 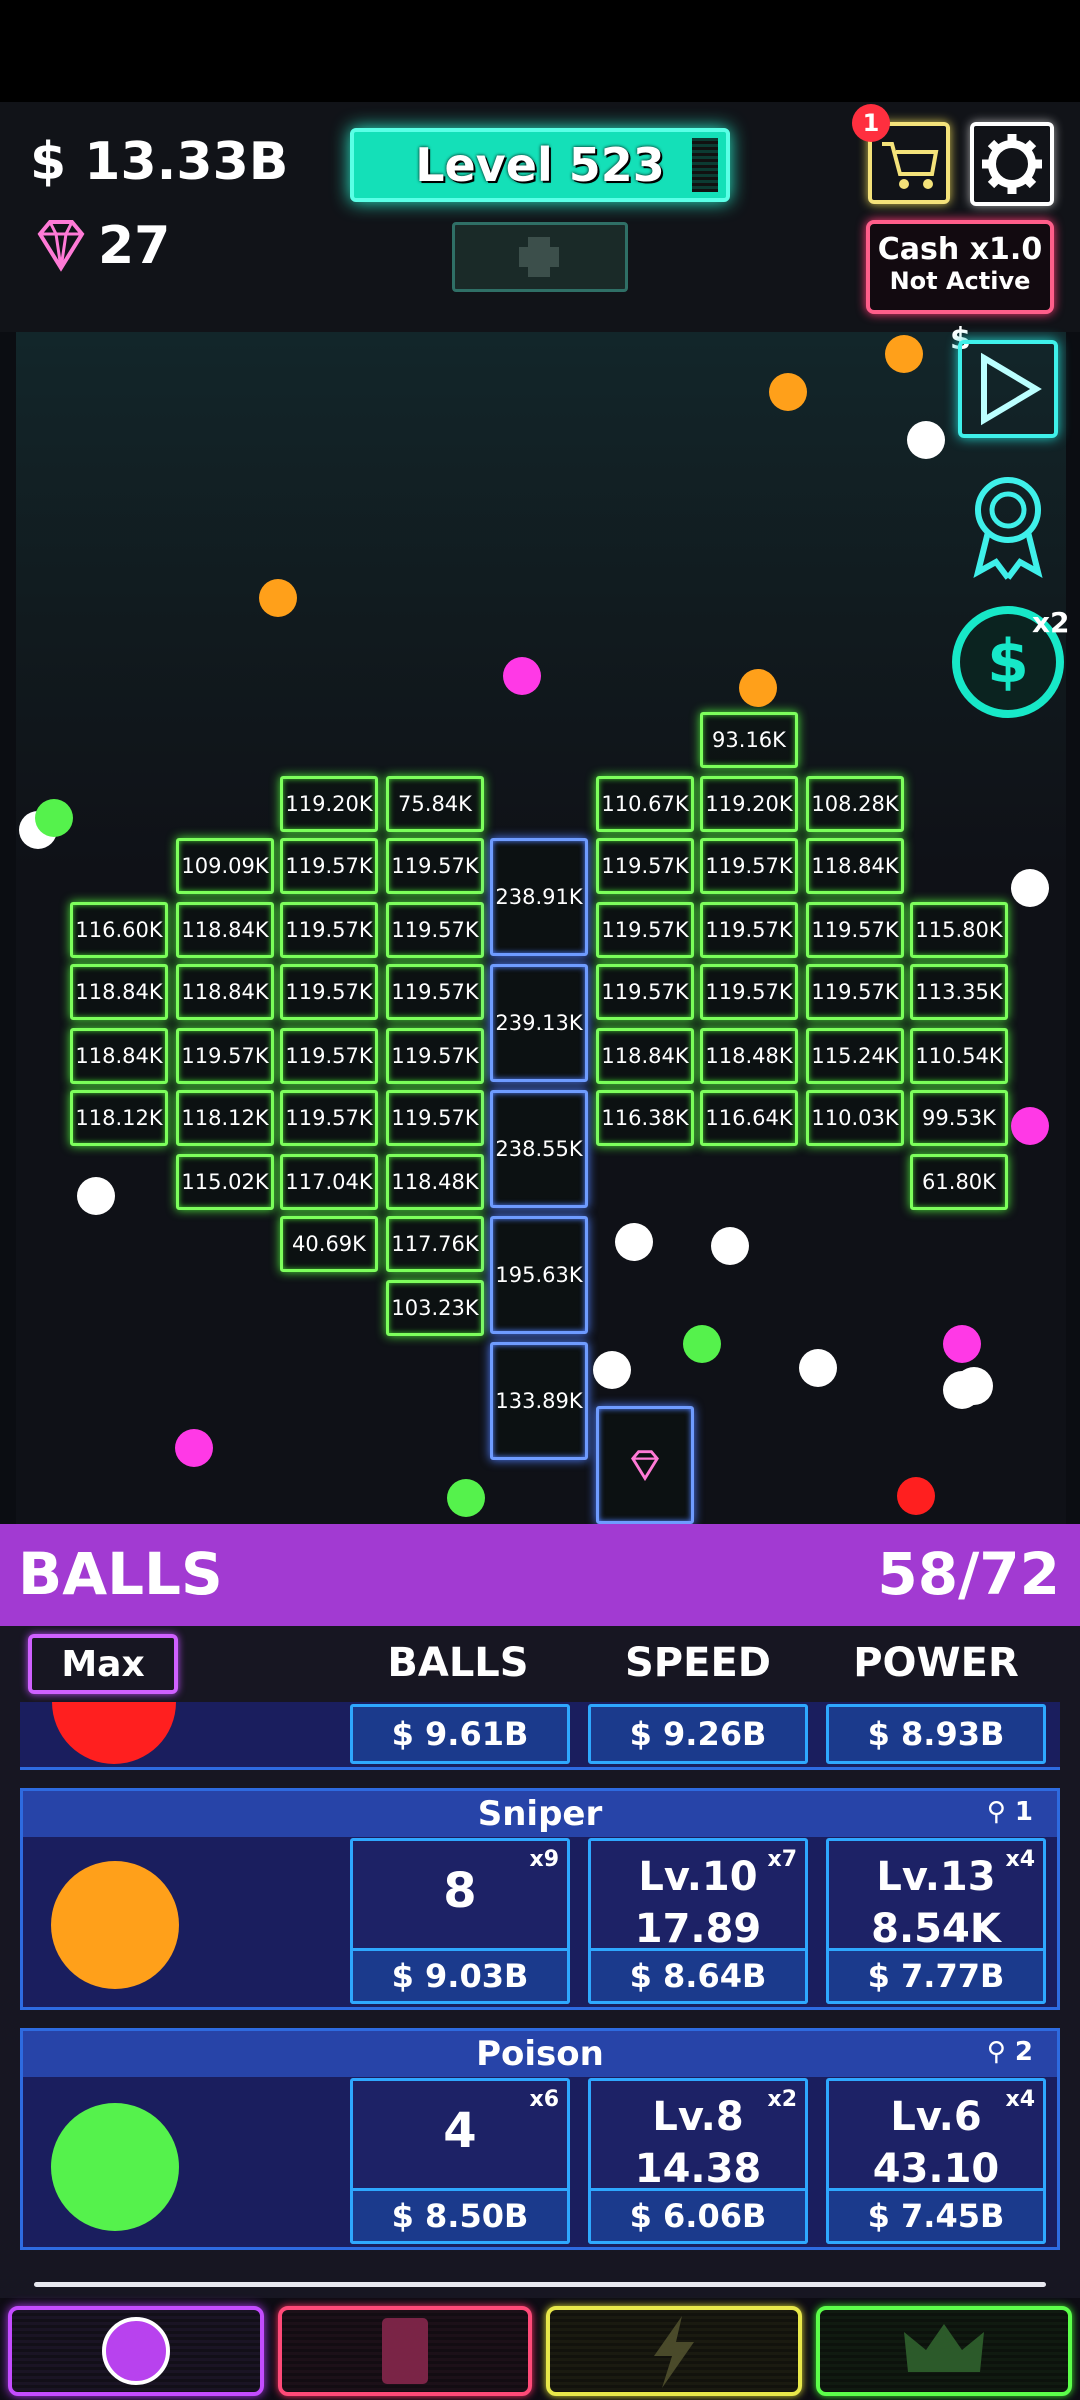 I want to click on poison-speed-price: $ 6.06B, so click(x=698, y=2216).